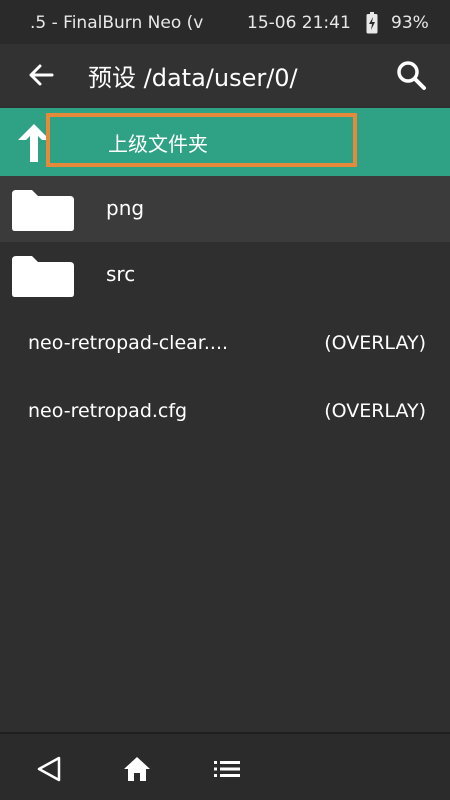 The width and height of the screenshot is (450, 800). Describe the element at coordinates (117, 23) in the screenshot. I see `status-app-text: .5 - FinalBurn Neo (v` at that location.